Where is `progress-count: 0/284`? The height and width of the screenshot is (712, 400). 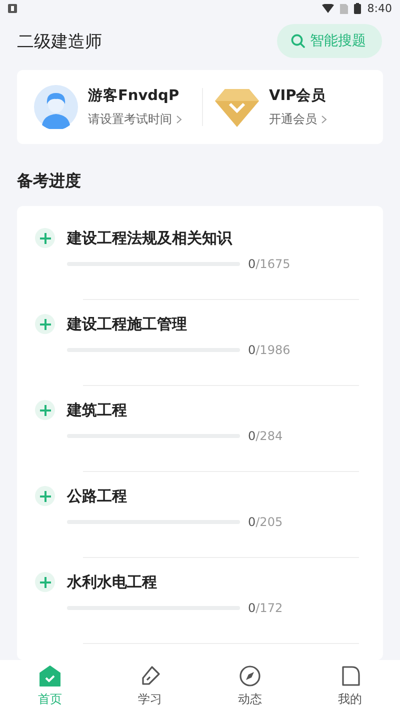
progress-count: 0/284 is located at coordinates (265, 436).